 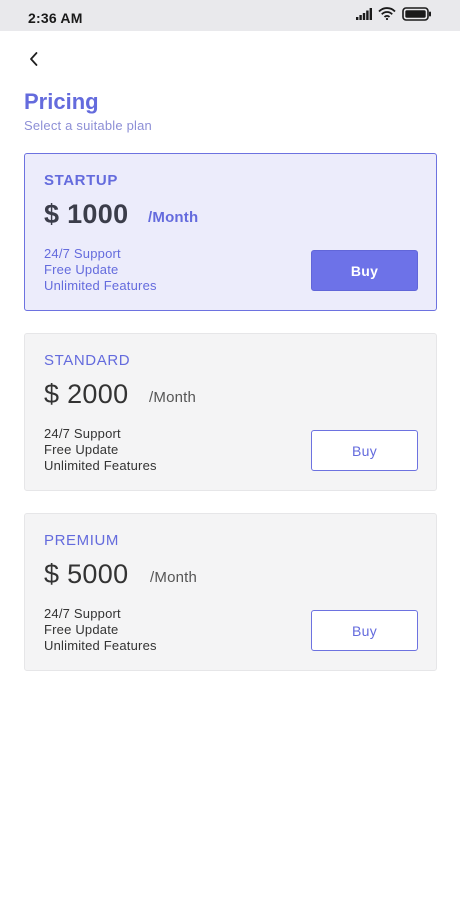 I want to click on buy-button-standard: Buy, so click(x=364, y=450).